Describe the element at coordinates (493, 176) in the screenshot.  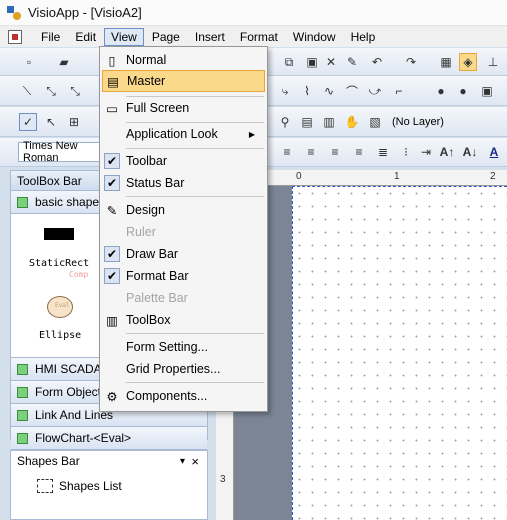
I see `ruler-mark: 2` at that location.